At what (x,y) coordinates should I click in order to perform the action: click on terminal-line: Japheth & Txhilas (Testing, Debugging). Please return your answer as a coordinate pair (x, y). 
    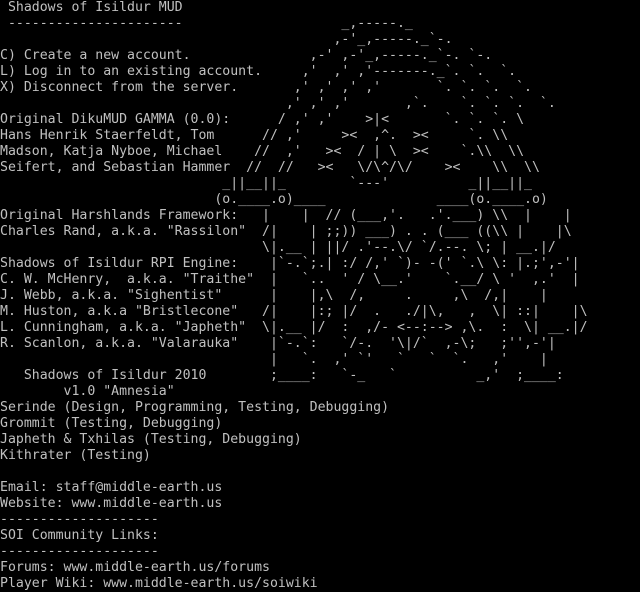
    Looking at the image, I should click on (151, 439).